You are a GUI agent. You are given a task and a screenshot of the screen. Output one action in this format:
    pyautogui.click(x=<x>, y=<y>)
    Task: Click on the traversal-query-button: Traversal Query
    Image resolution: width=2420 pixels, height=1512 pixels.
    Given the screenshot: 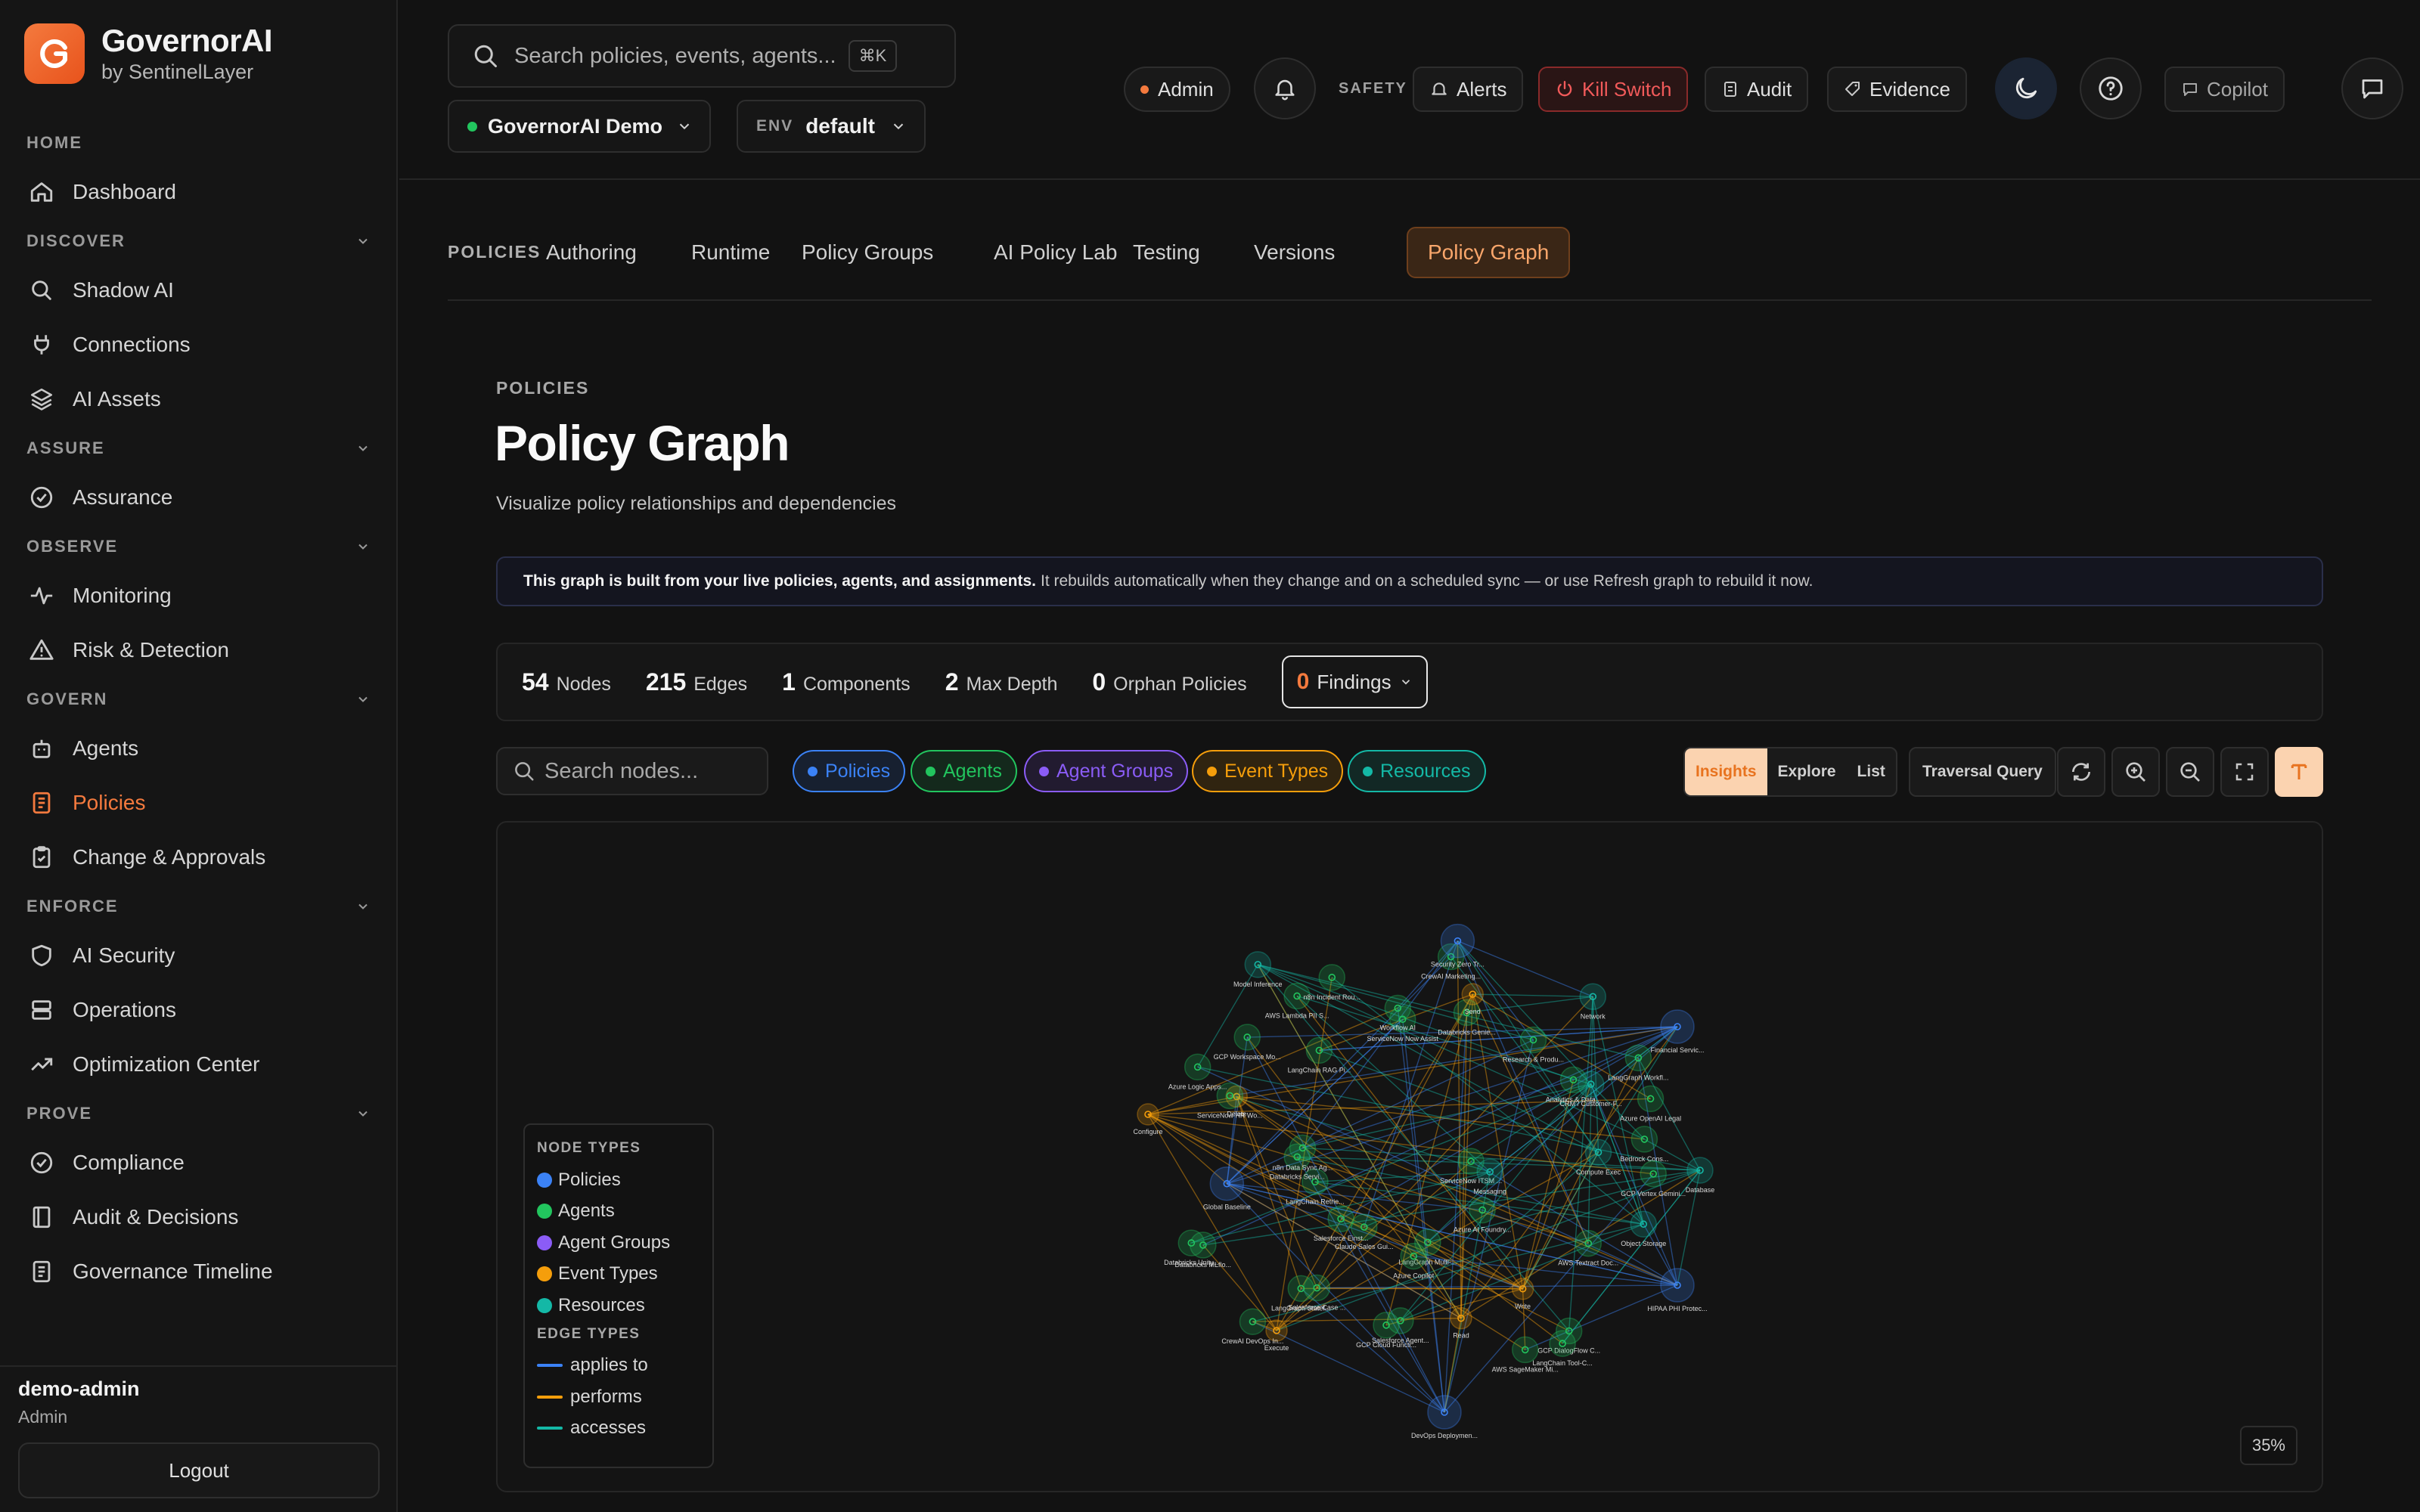 What is the action you would take?
    pyautogui.click(x=1982, y=772)
    